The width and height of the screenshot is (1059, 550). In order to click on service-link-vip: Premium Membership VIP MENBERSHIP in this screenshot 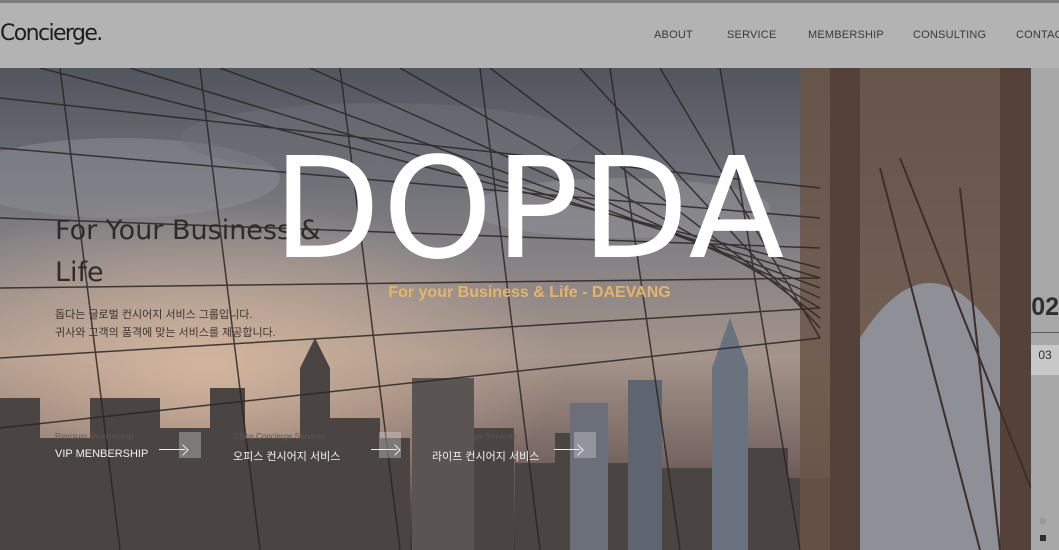, I will do `click(130, 452)`.